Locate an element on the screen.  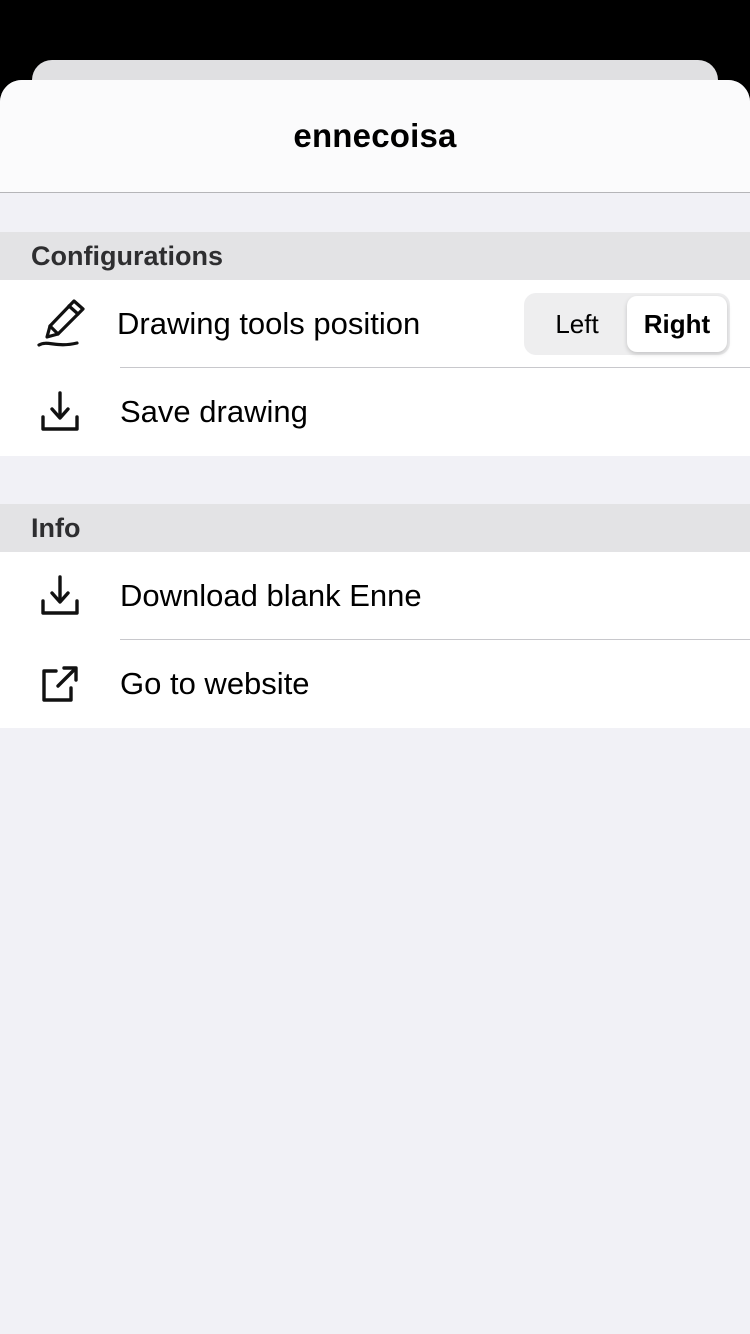
go-to-website-row: Go to website is located at coordinates (375, 684).